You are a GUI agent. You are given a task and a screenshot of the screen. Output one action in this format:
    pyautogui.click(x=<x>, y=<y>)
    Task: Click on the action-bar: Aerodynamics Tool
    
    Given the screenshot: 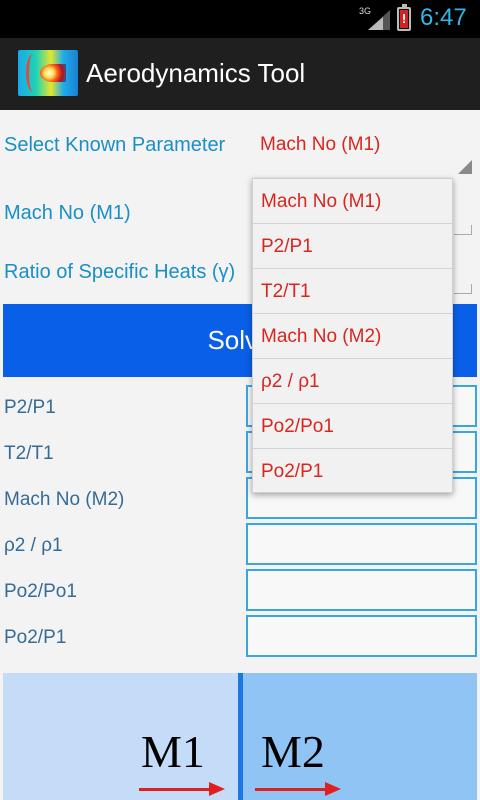 What is the action you would take?
    pyautogui.click(x=240, y=74)
    